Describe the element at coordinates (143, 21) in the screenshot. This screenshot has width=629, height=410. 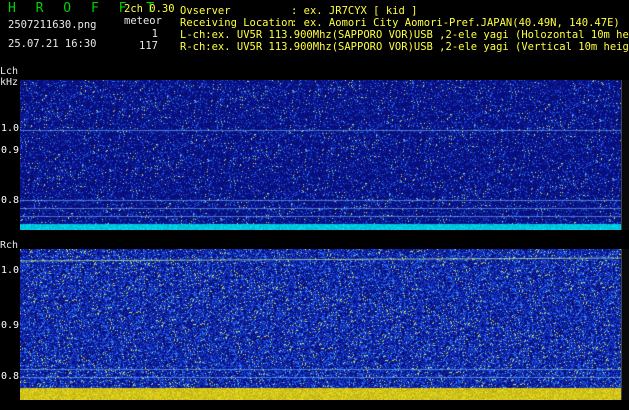
I see `meteor-label: meteor` at that location.